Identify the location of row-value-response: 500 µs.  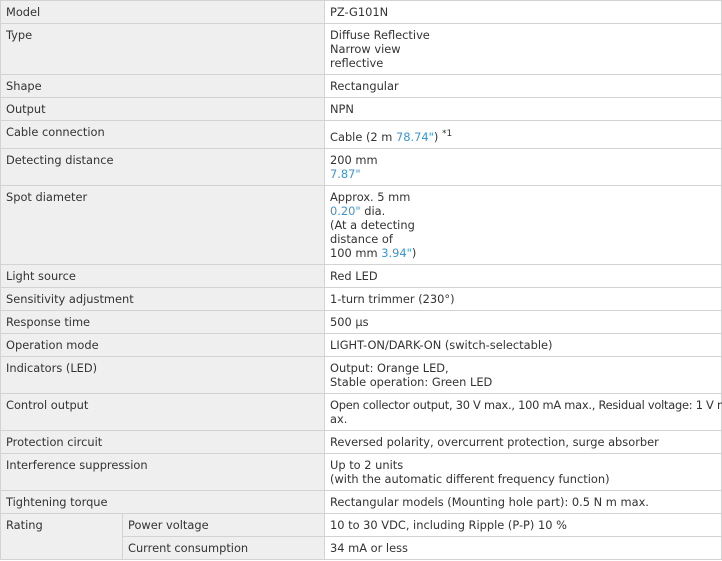
(523, 322).